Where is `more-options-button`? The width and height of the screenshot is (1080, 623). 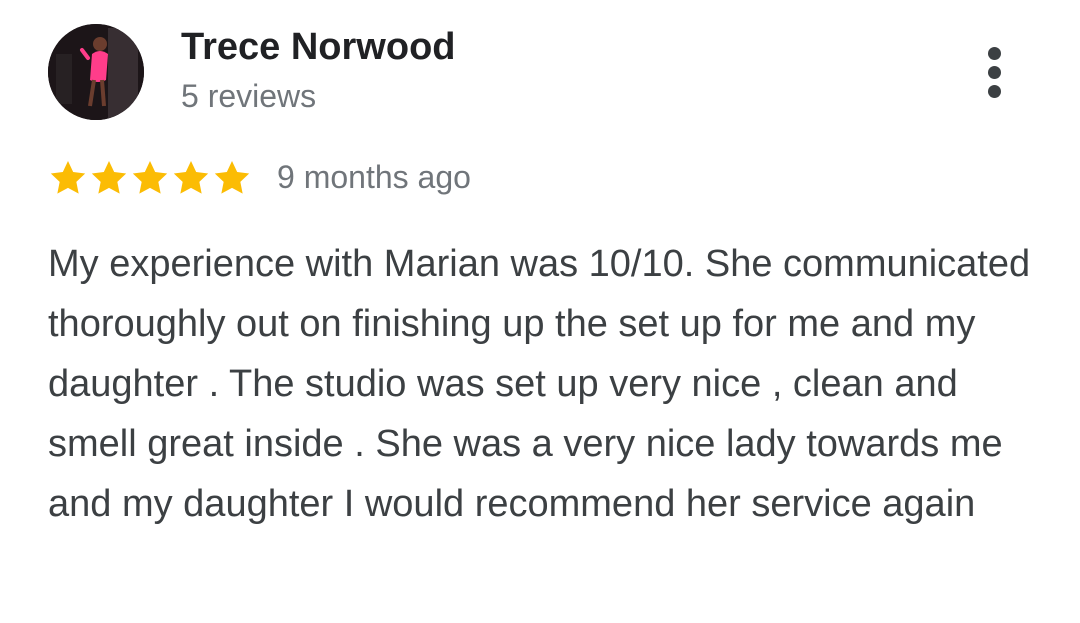 more-options-button is located at coordinates (996, 72).